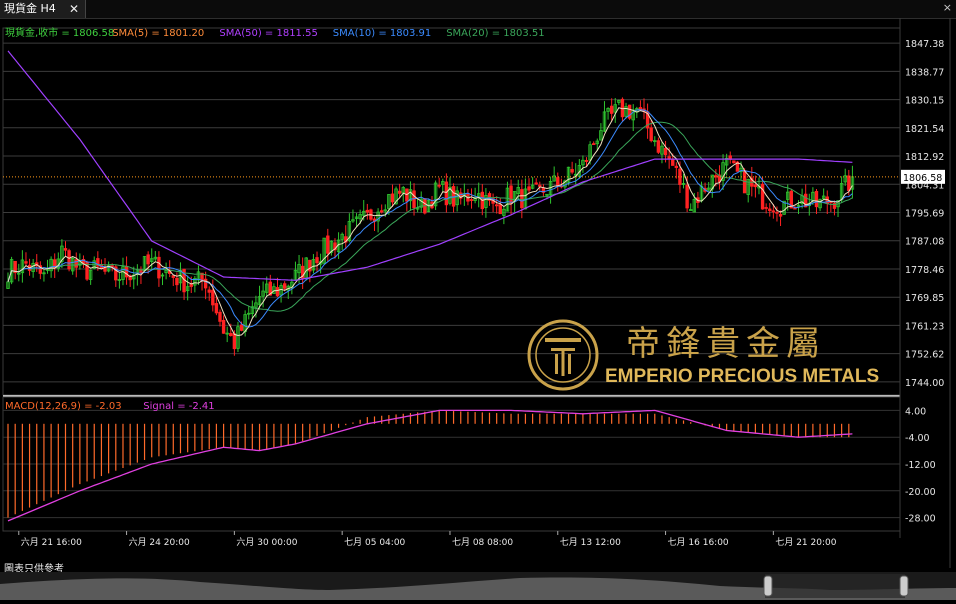 The width and height of the screenshot is (956, 604). Describe the element at coordinates (590, 542) in the screenshot. I see `time-tick-label: 七月 13 12:00` at that location.